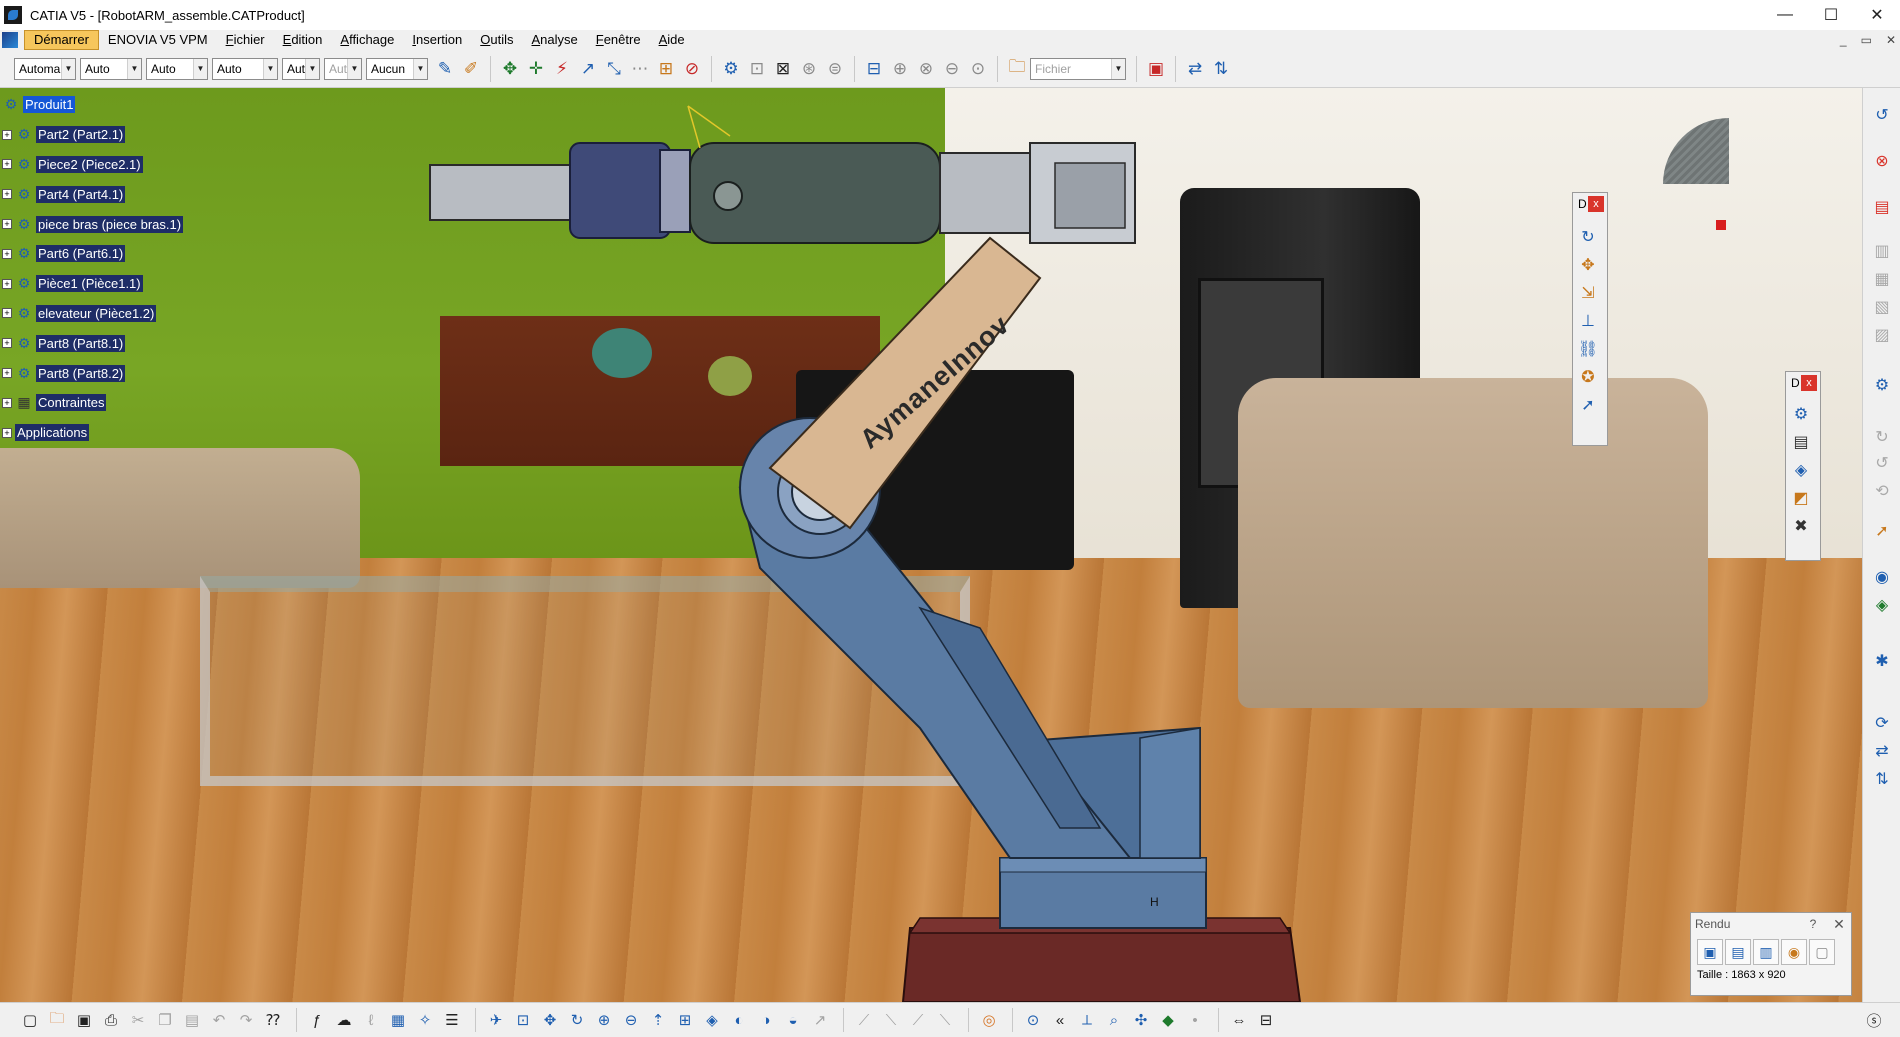  I want to click on line-type-combo: Auto ▼, so click(245, 68).